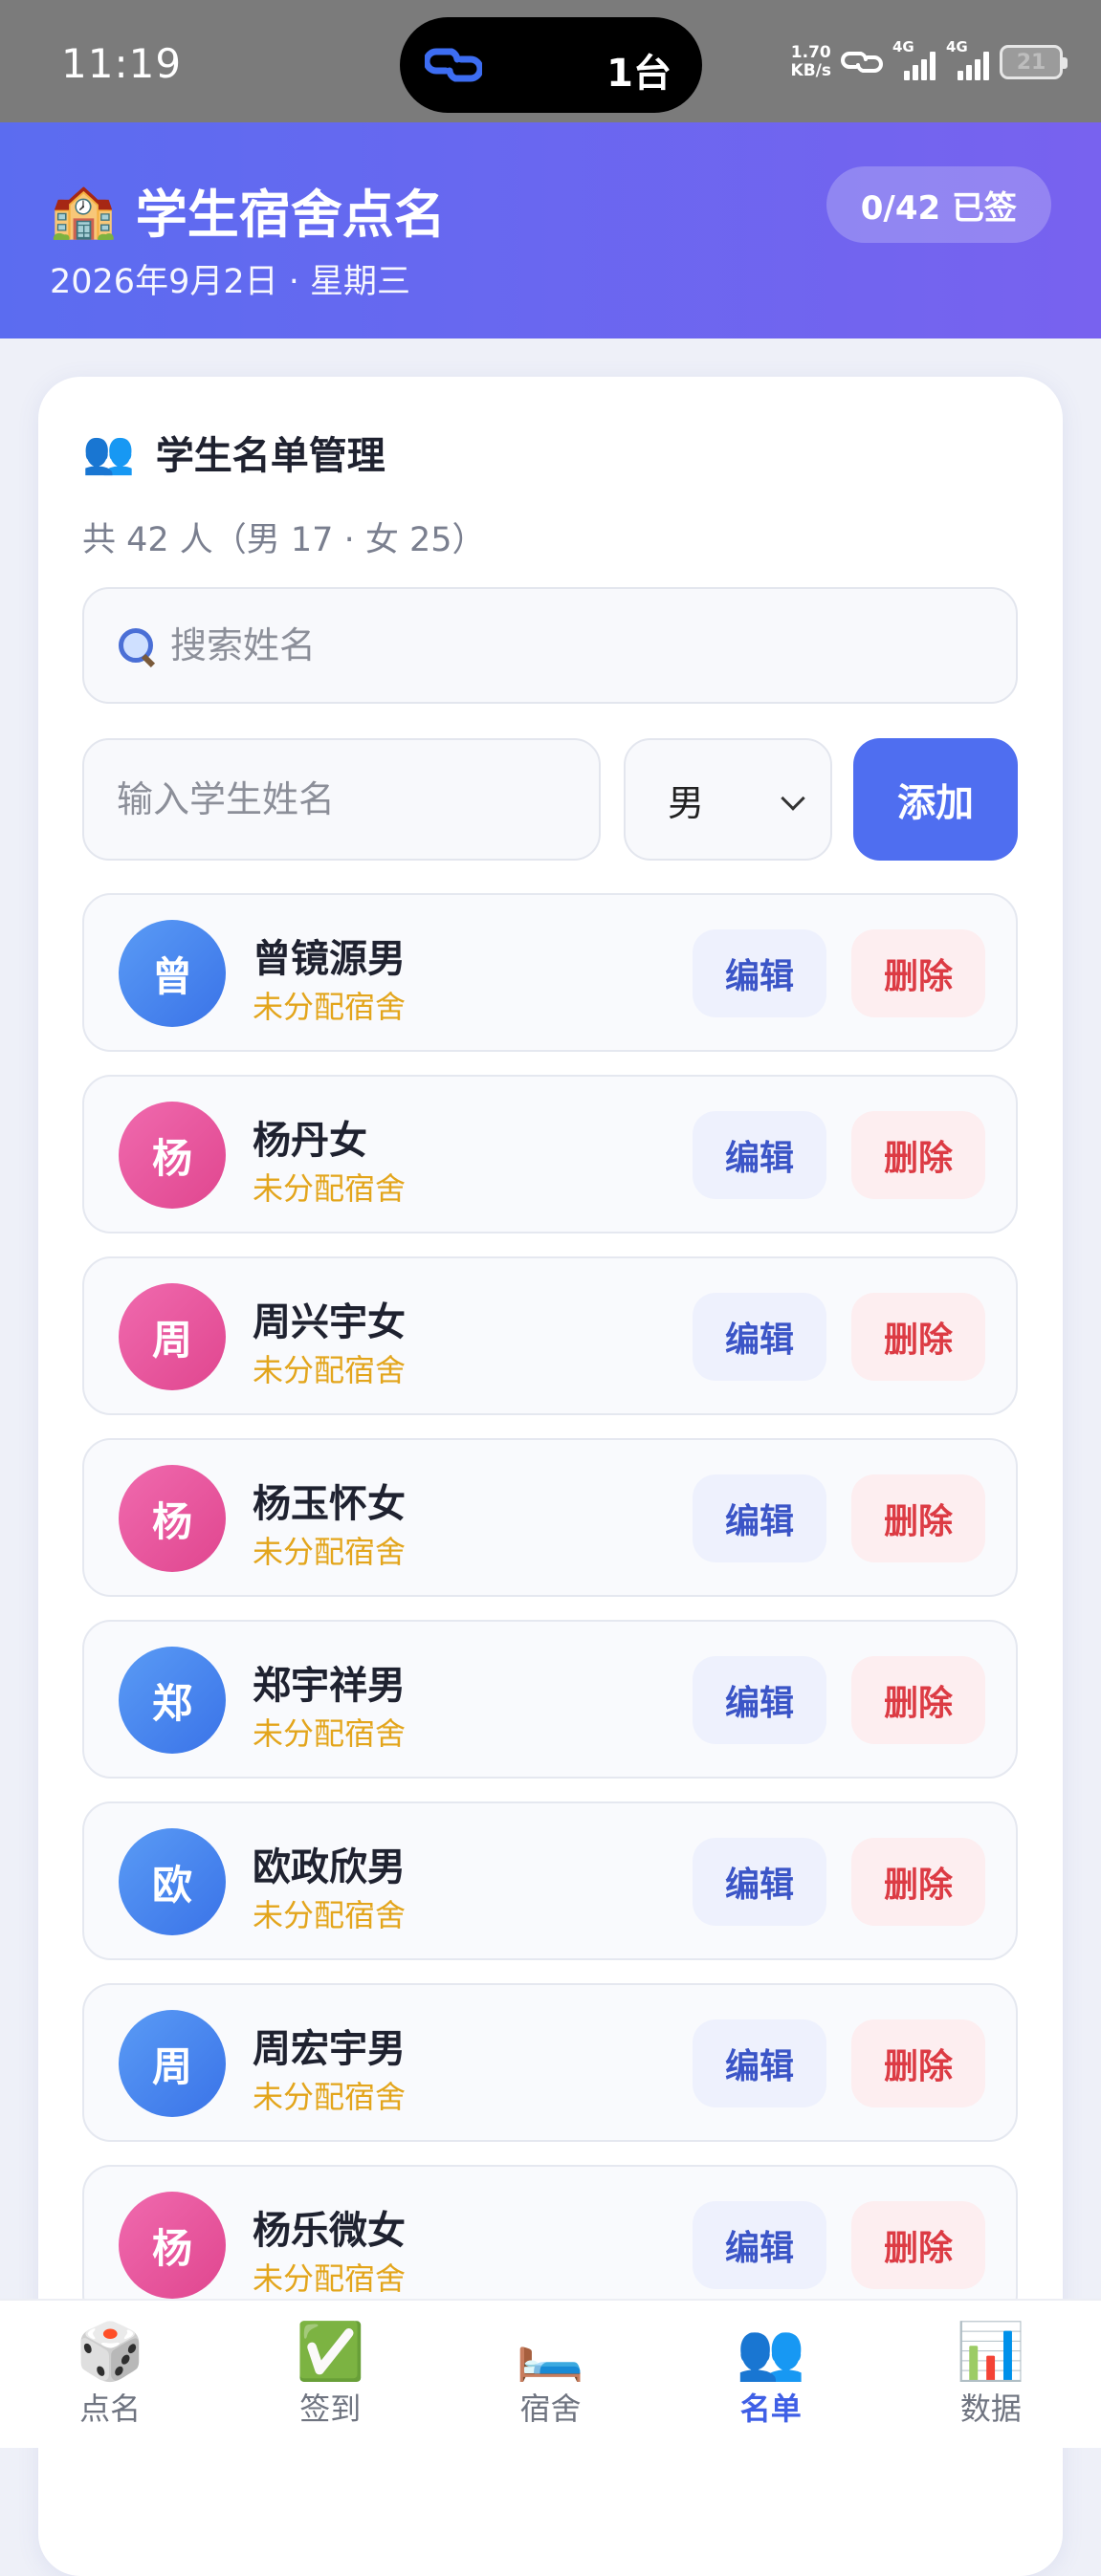 The width and height of the screenshot is (1101, 2576). Describe the element at coordinates (550, 2408) in the screenshot. I see `nav-label: 宿舍` at that location.